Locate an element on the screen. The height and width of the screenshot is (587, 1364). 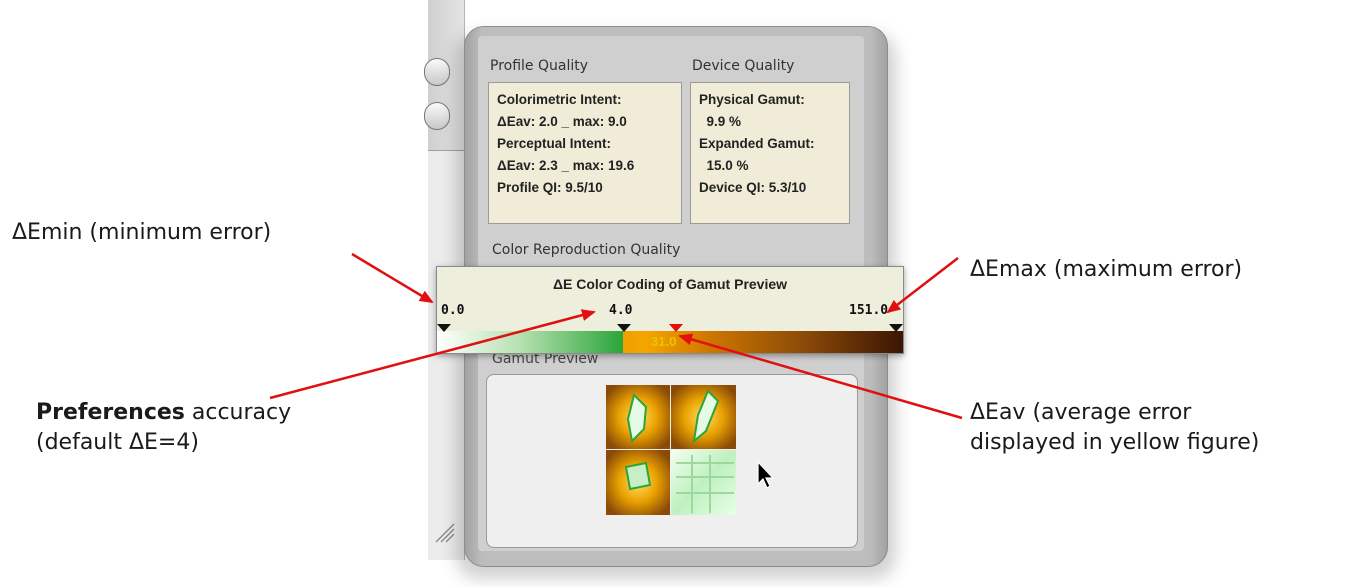
arrow-eav is located at coordinates (820, 376).